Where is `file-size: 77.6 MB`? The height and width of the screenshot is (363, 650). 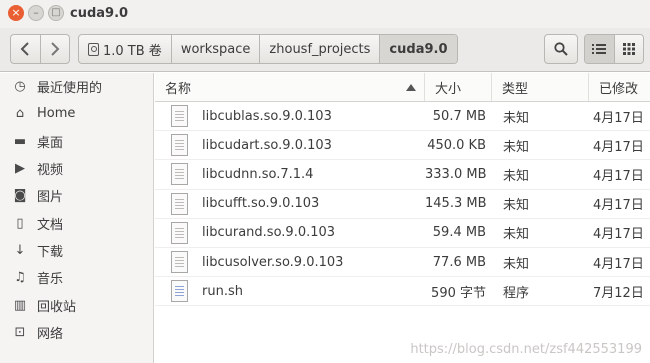
file-size: 77.6 MB is located at coordinates (459, 262).